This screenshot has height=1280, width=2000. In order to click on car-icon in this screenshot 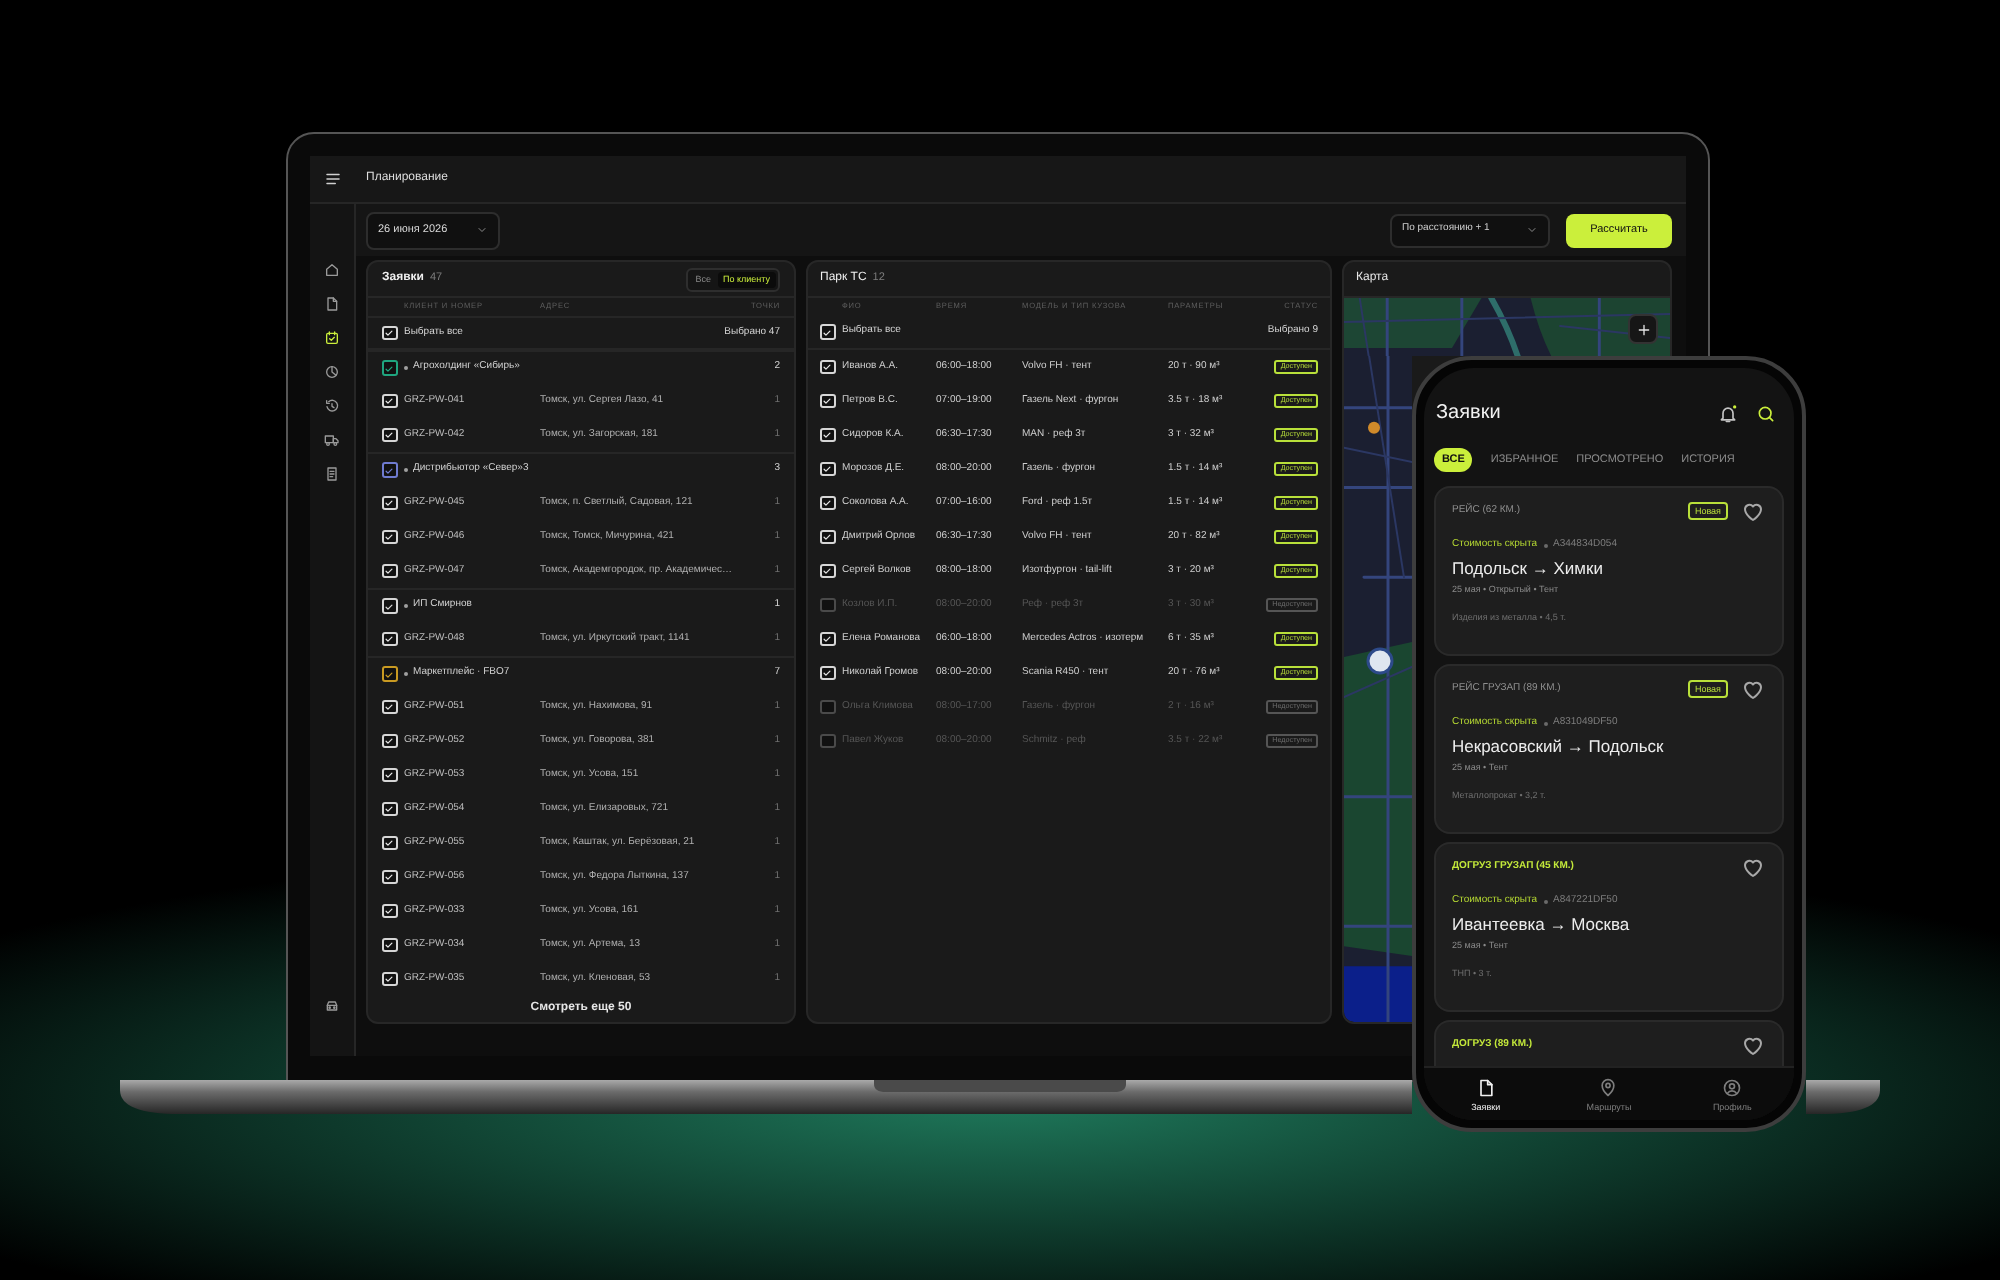, I will do `click(332, 1006)`.